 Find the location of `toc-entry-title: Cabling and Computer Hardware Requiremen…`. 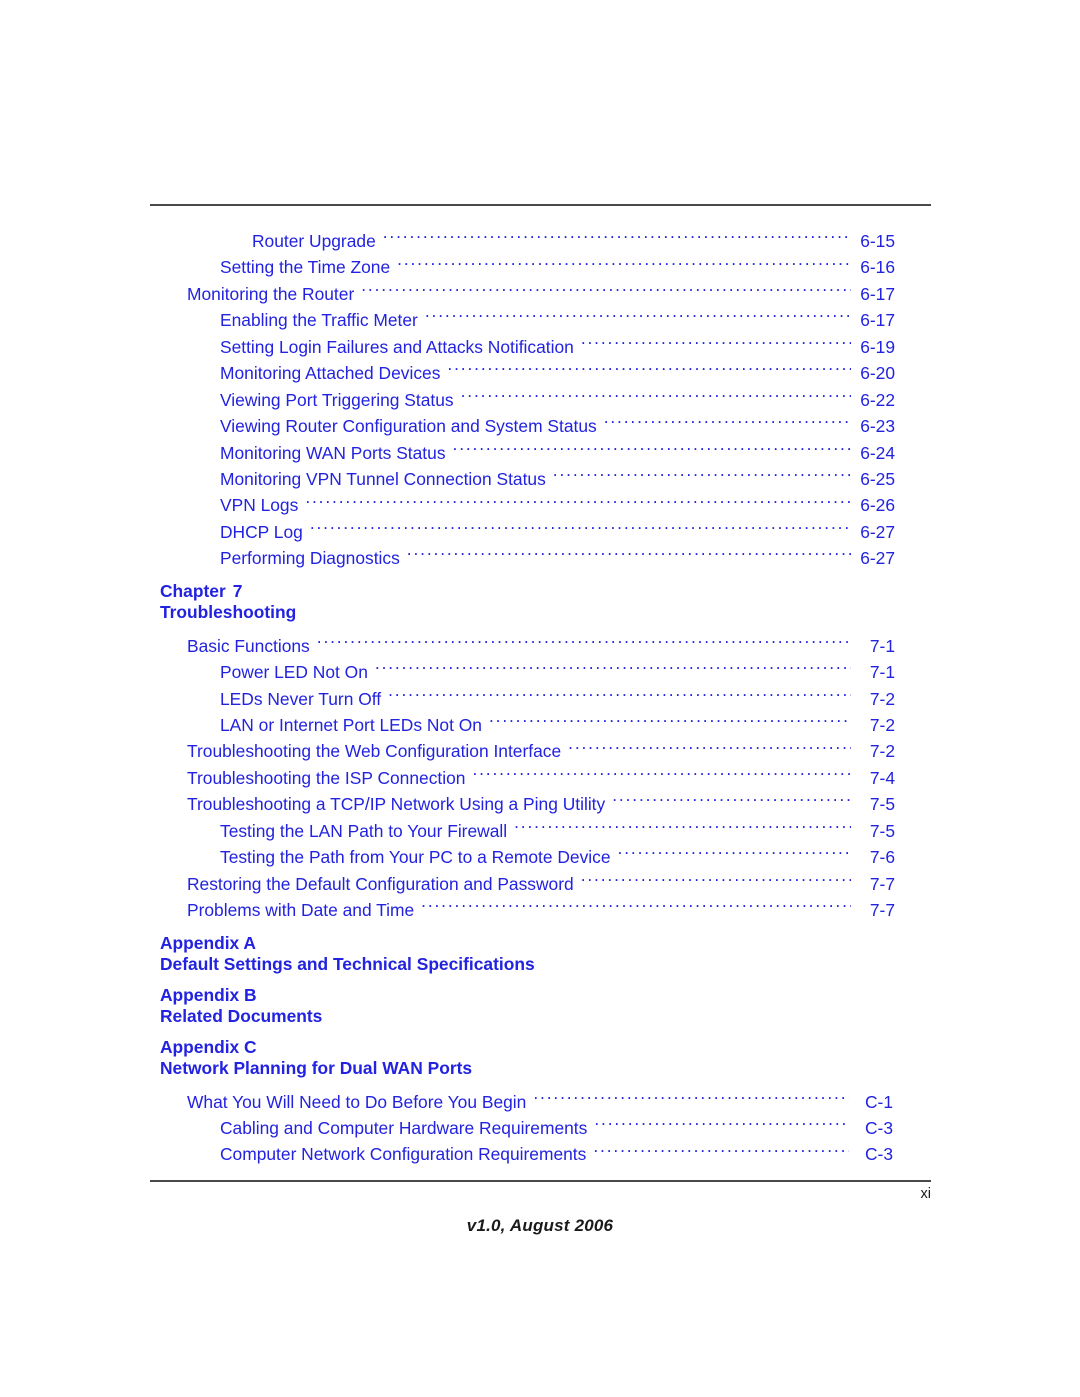

toc-entry-title: Cabling and Computer Hardware Requiremen… is located at coordinates (404, 1127).